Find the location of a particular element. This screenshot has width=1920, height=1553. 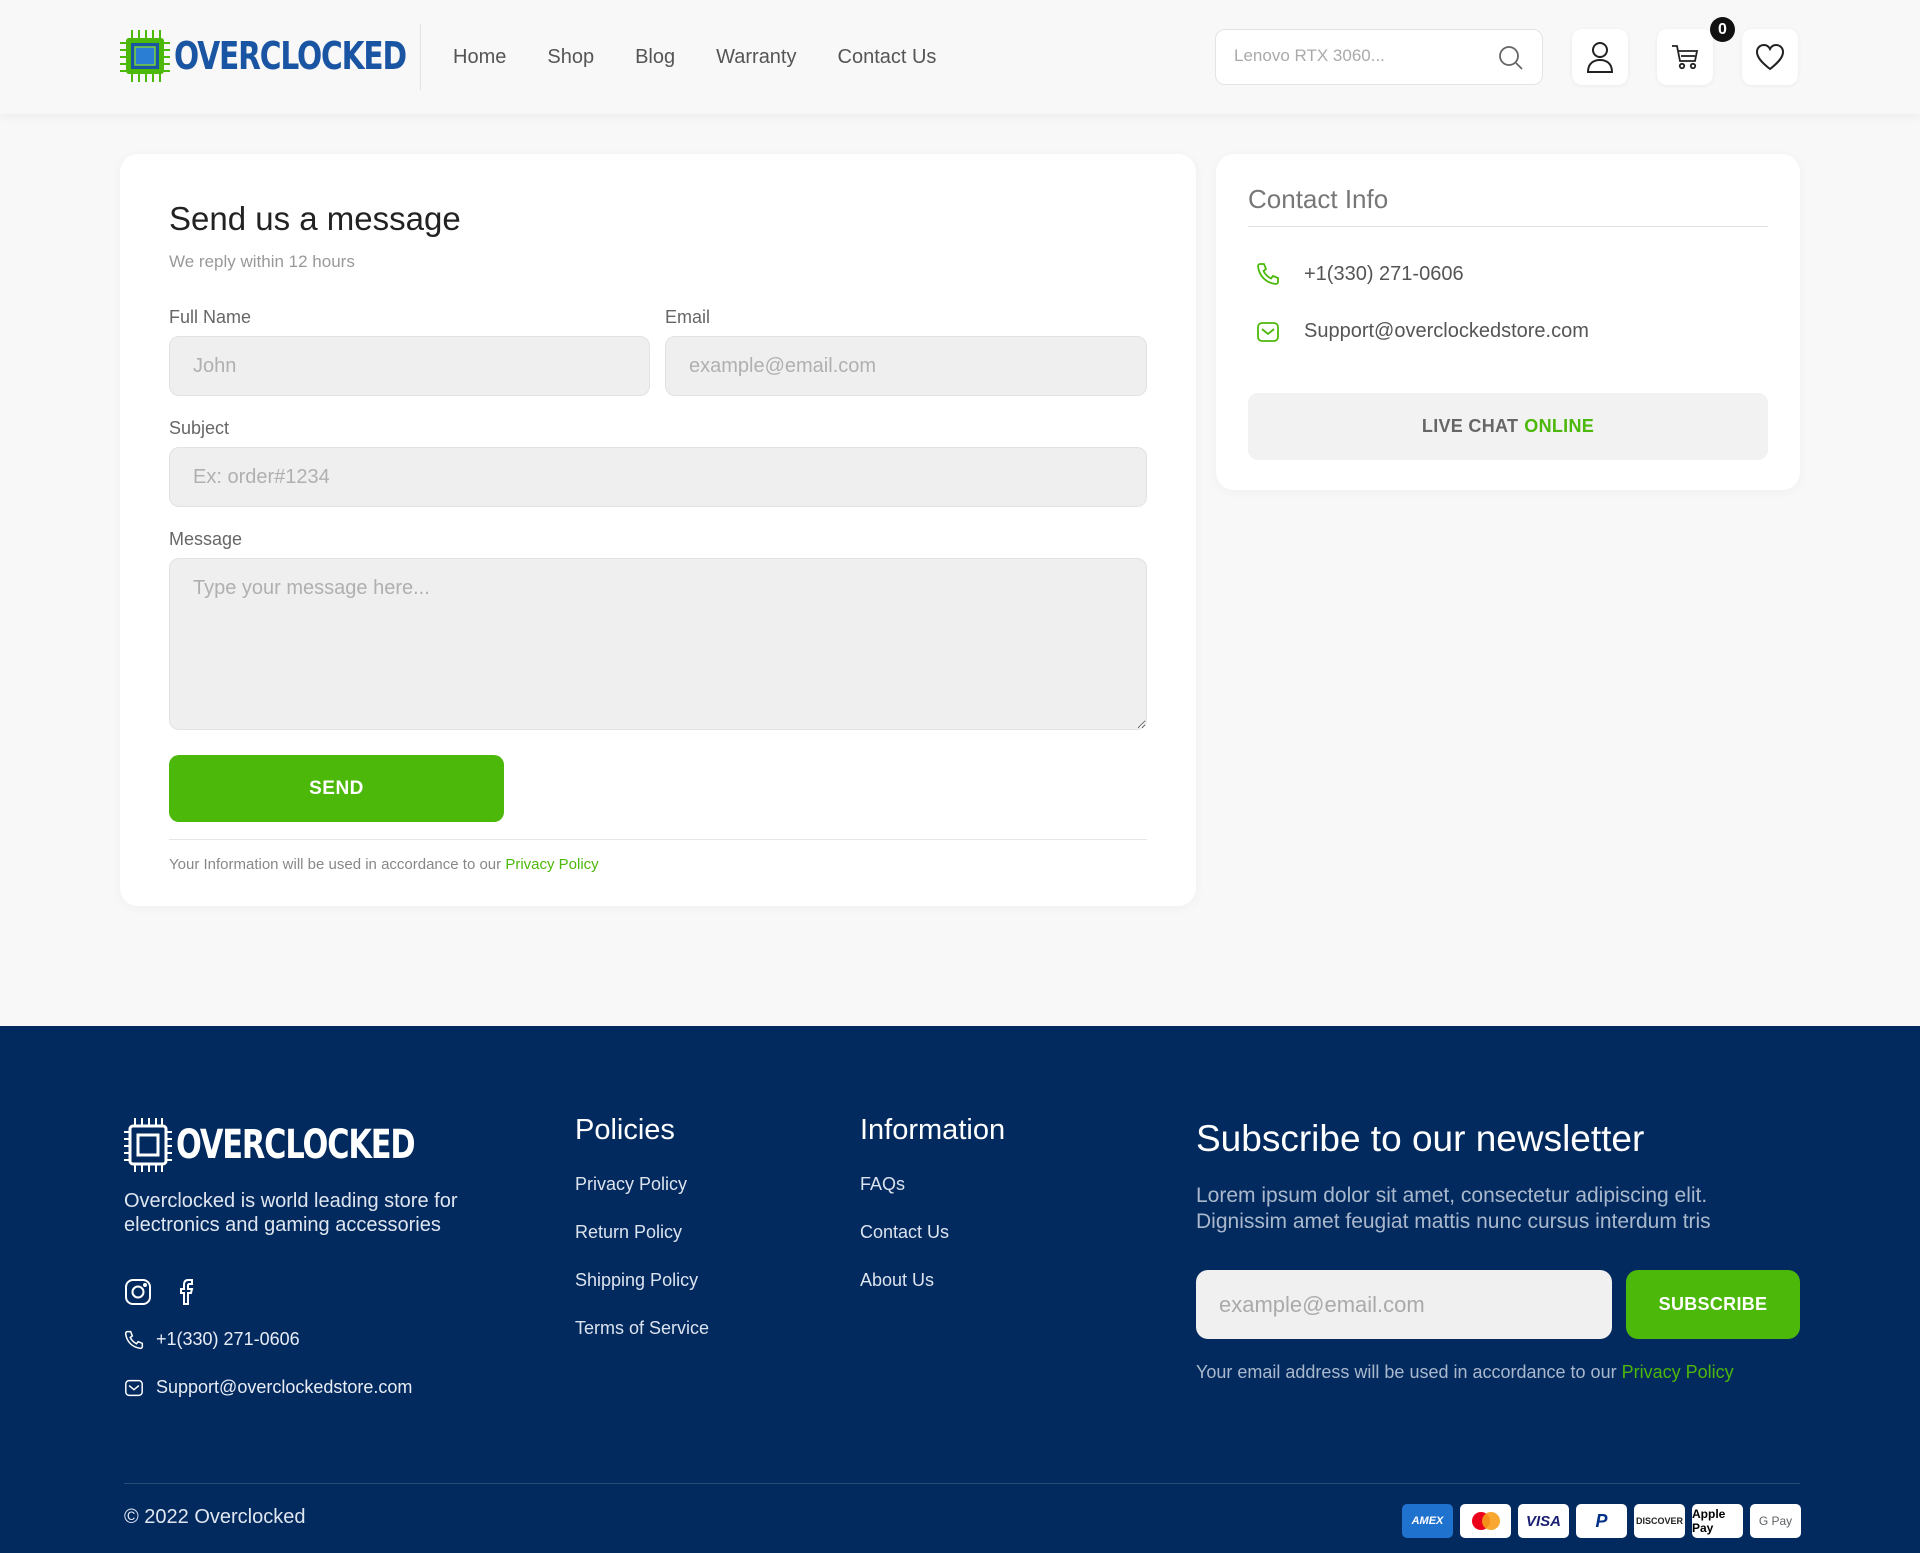

cart-icon is located at coordinates (1685, 57).